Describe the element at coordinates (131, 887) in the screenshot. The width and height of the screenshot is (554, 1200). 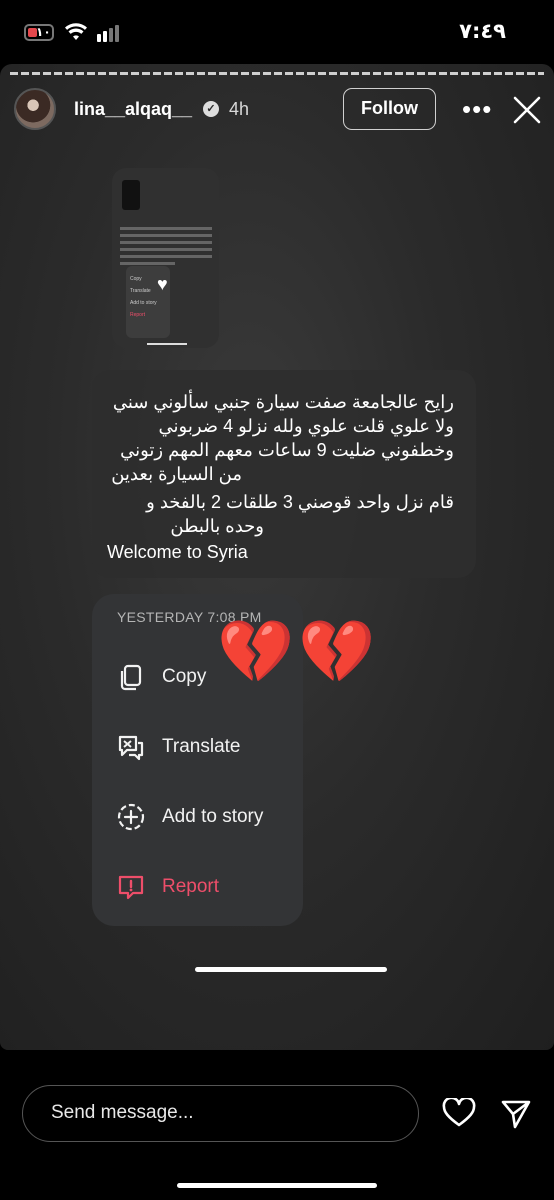
I see `report-icon` at that location.